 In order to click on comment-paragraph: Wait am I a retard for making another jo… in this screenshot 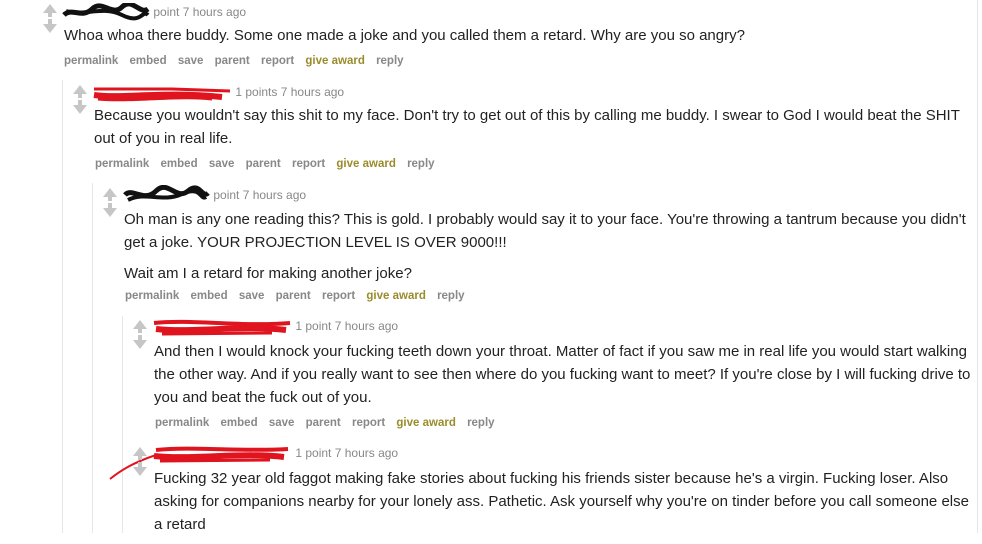, I will do `click(268, 273)`.